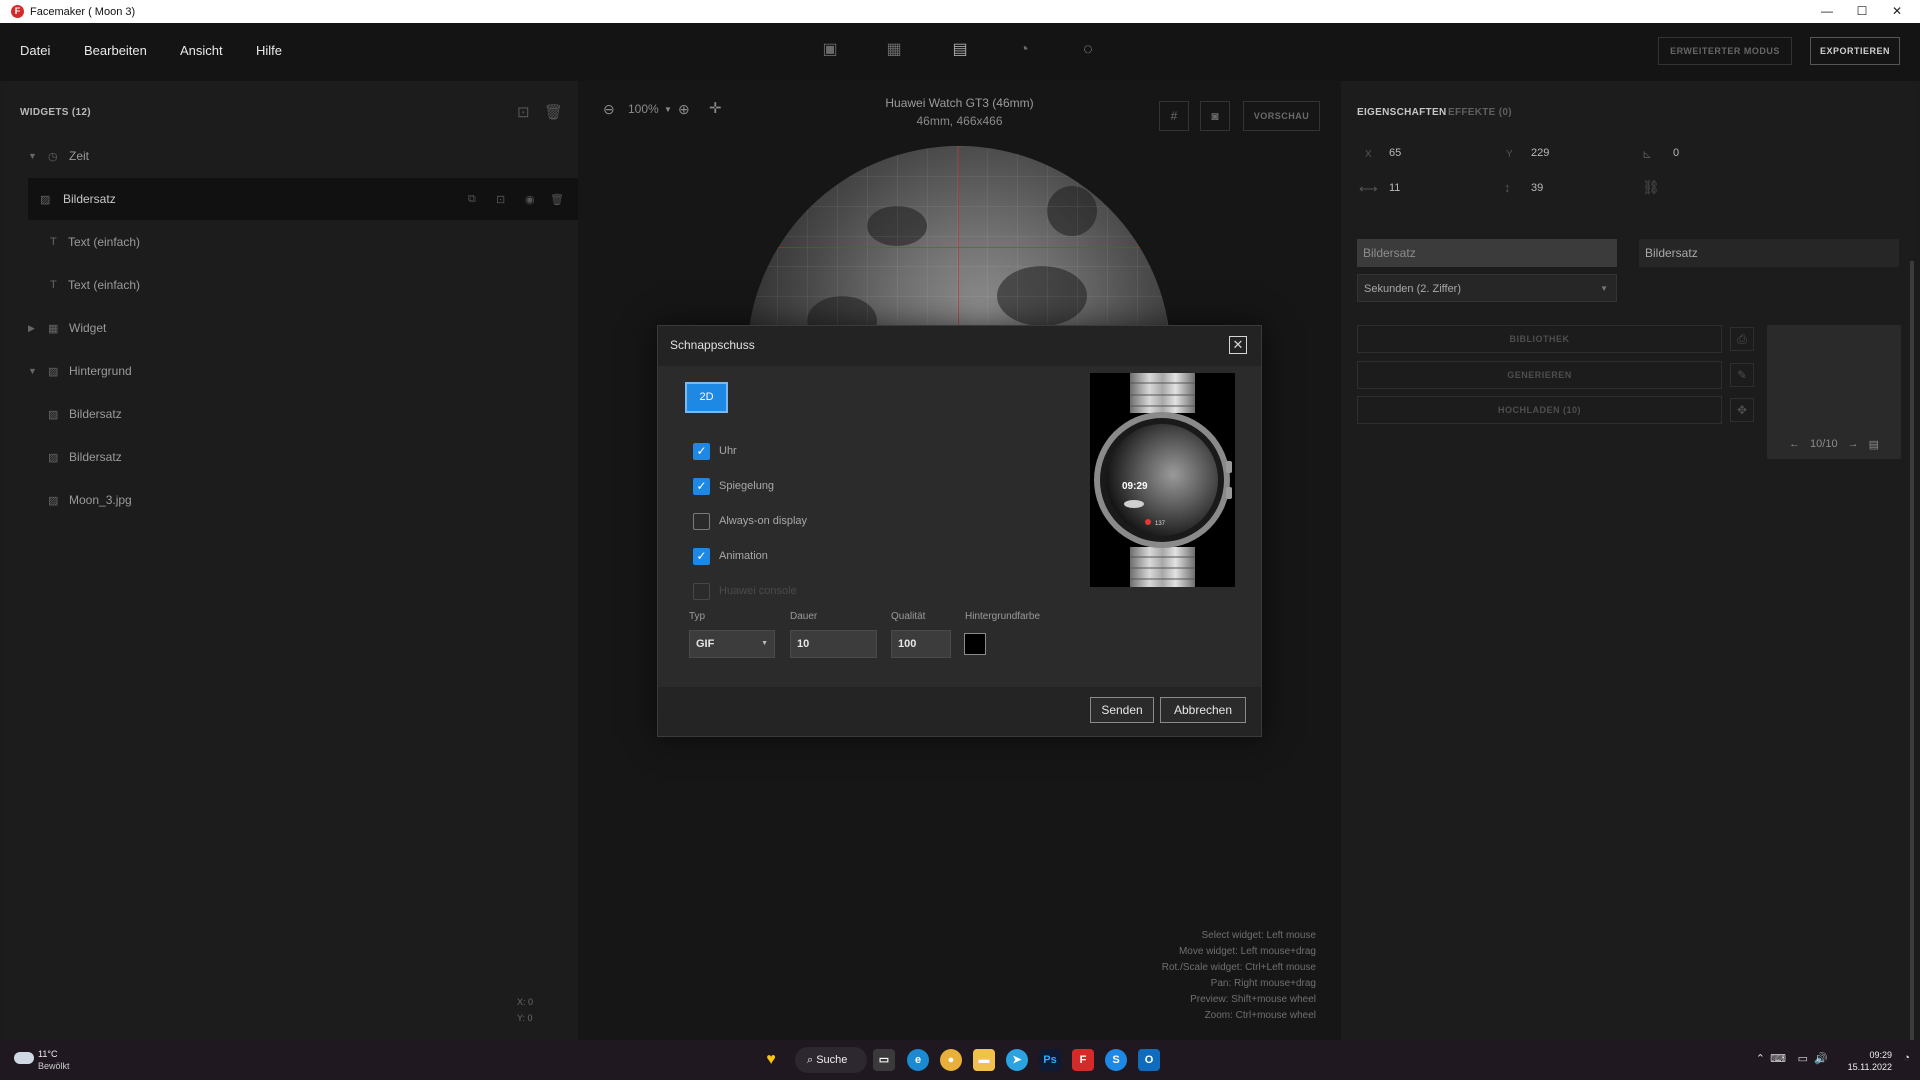  Describe the element at coordinates (1203, 710) in the screenshot. I see `cancel-button: Abbrechen` at that location.